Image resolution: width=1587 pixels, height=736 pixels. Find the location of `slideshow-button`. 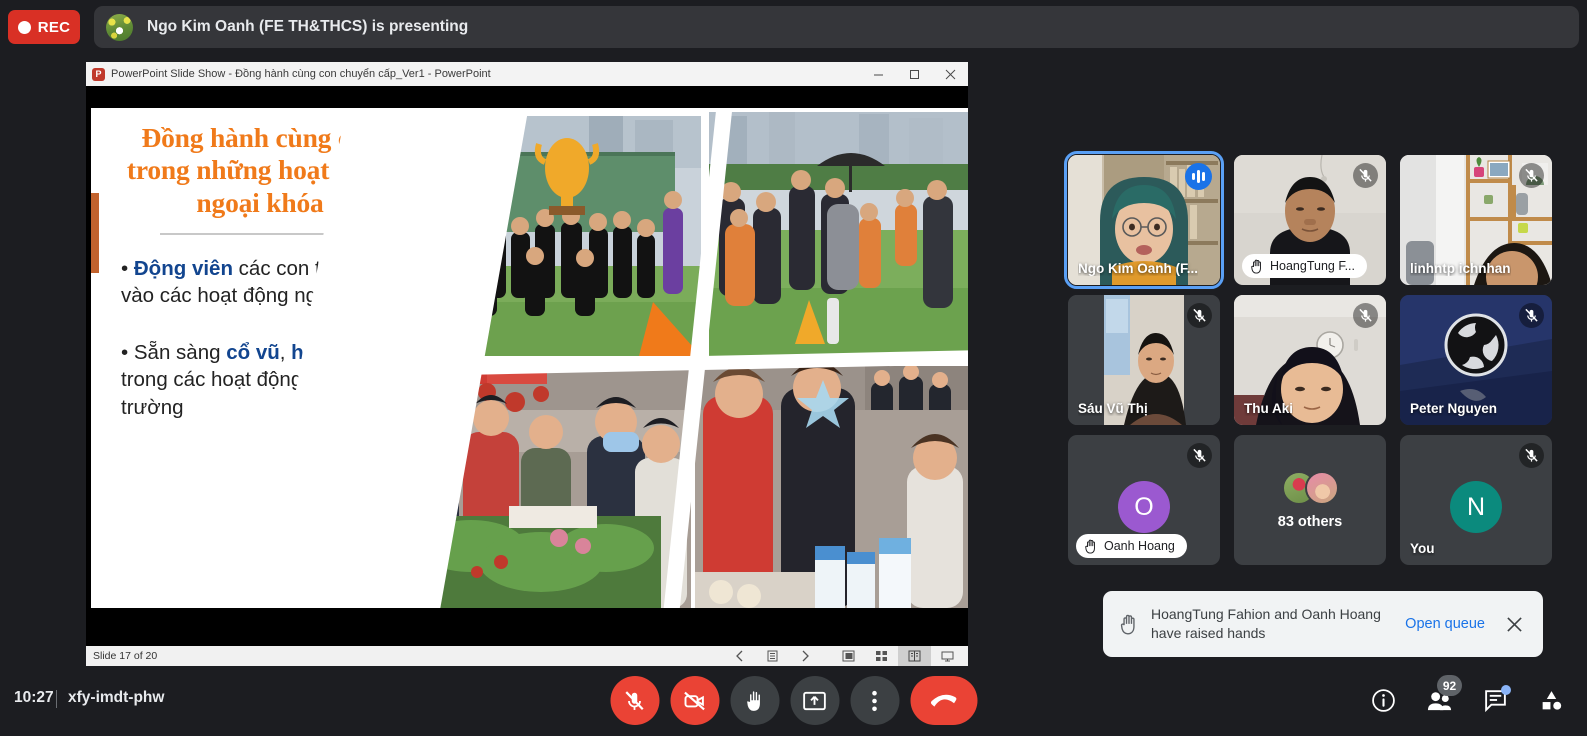

slideshow-button is located at coordinates (947, 656).